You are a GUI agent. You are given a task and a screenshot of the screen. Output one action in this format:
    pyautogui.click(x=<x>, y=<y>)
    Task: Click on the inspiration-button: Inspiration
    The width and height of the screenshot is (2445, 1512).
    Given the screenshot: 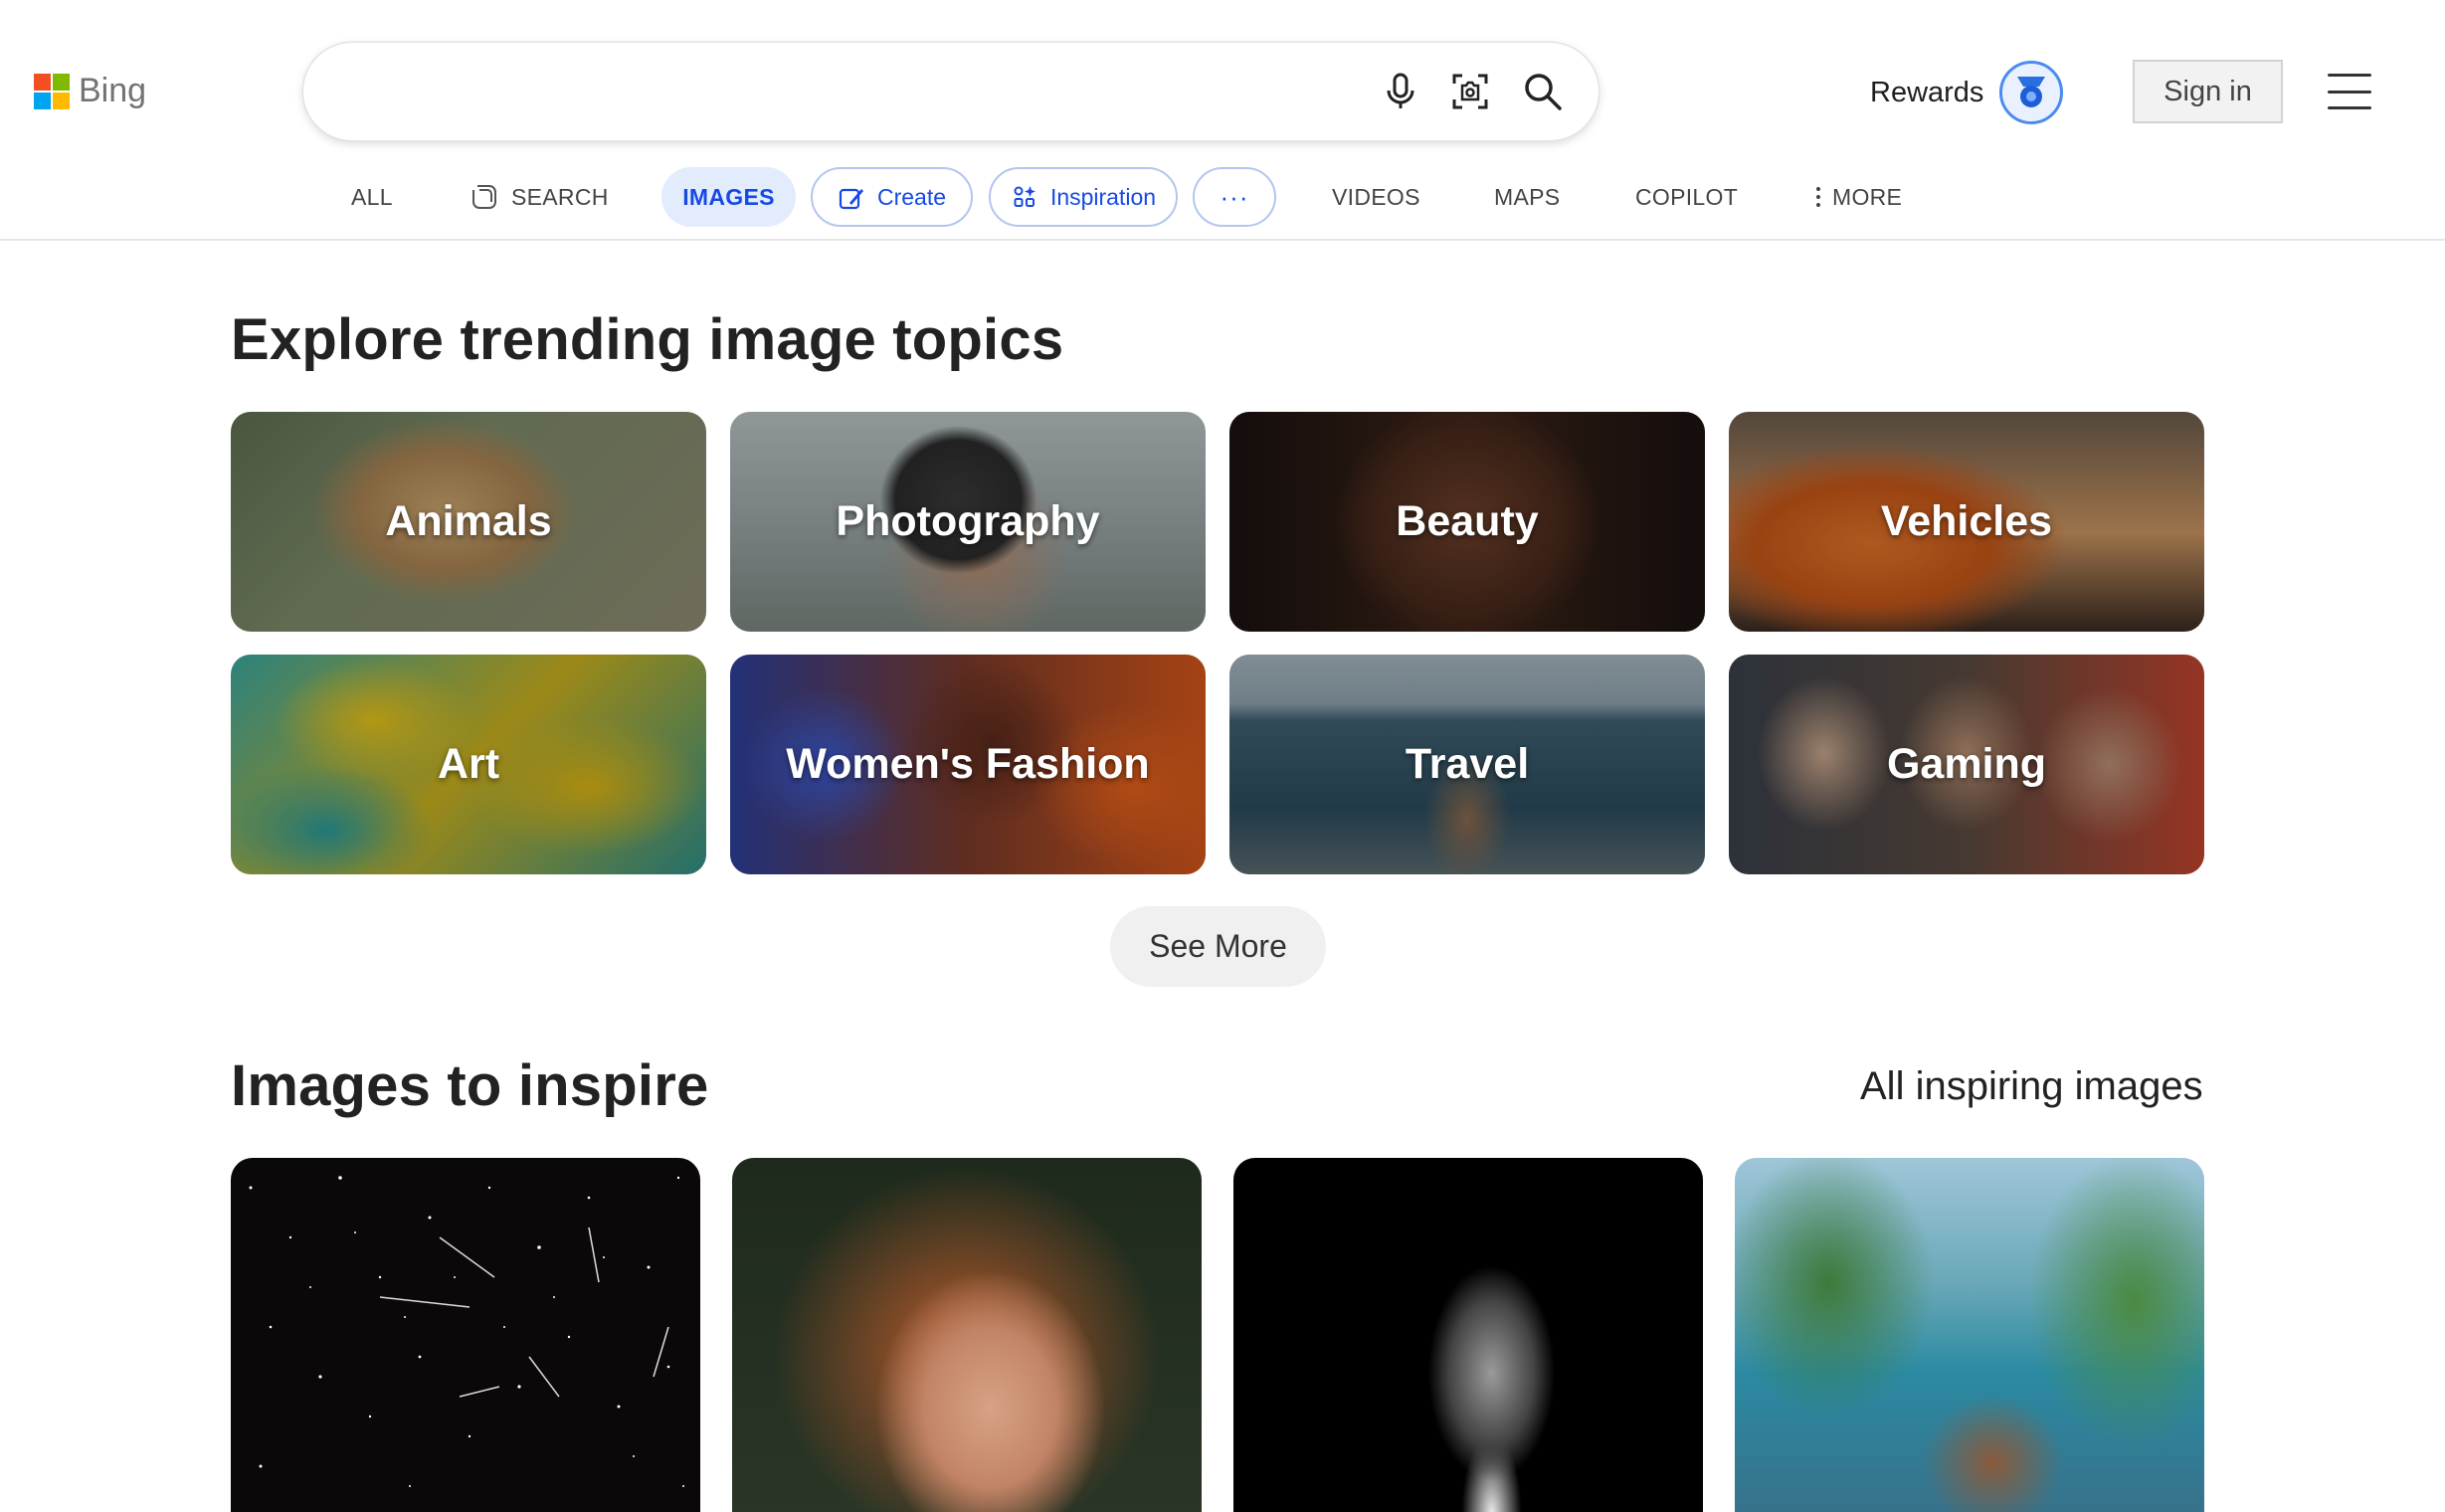 What is the action you would take?
    pyautogui.click(x=1083, y=197)
    